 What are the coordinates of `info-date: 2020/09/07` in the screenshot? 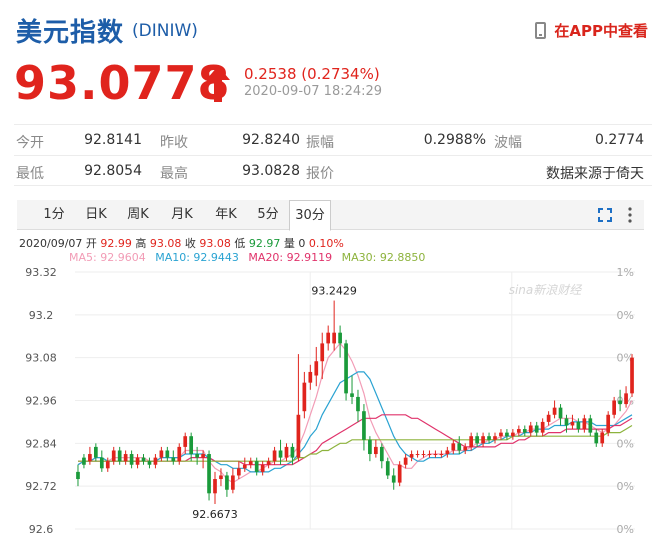 It's located at (51, 243).